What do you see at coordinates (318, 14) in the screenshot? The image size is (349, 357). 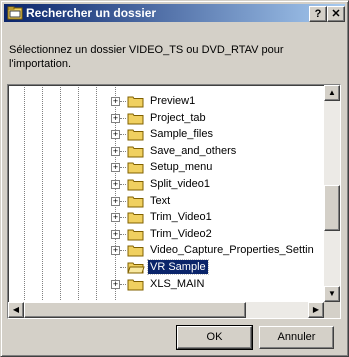 I see `help-button: ?` at bounding box center [318, 14].